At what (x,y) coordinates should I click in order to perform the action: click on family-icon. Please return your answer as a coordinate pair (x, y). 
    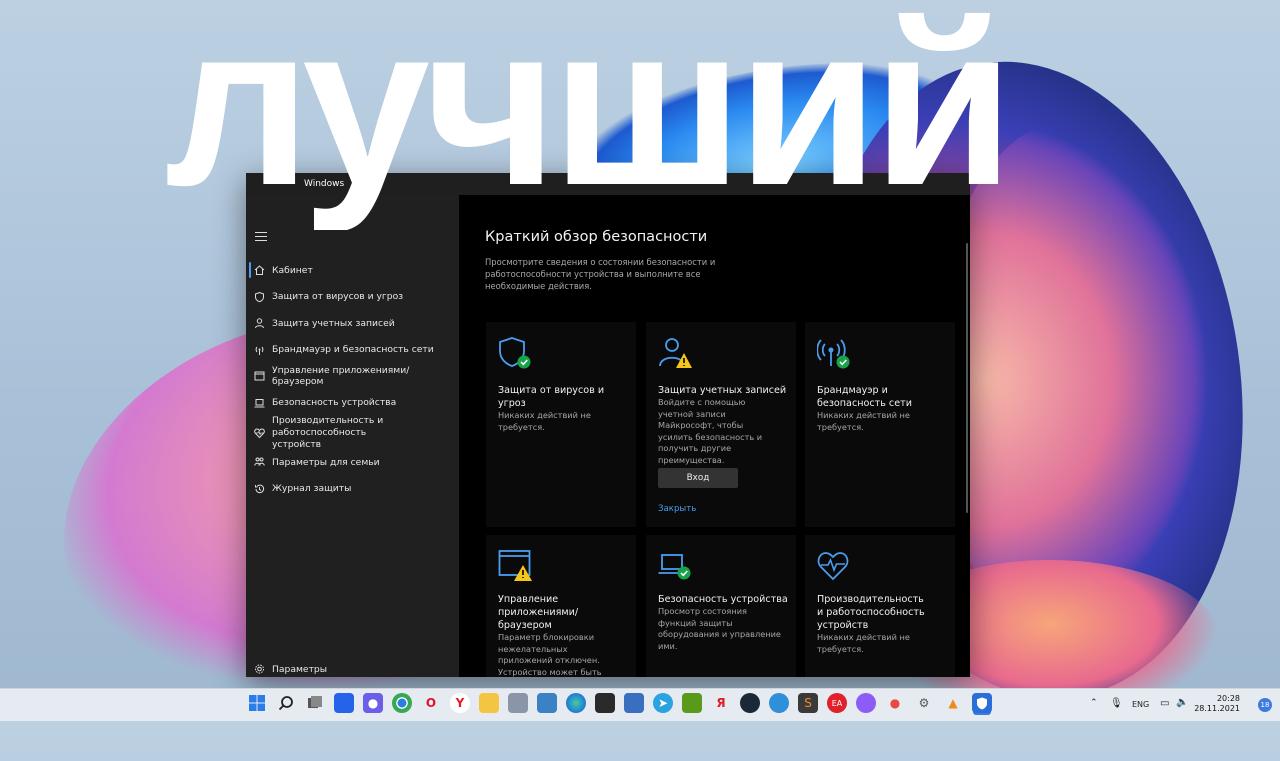
    Looking at the image, I should click on (259, 462).